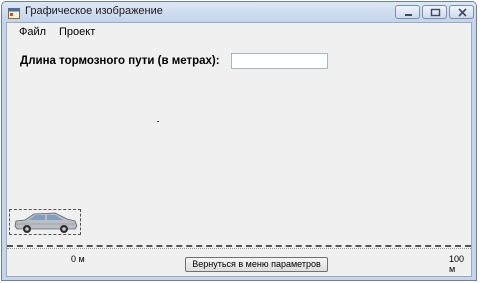 The height and width of the screenshot is (283, 480). What do you see at coordinates (32, 32) in the screenshot?
I see `menu-file: Файл` at bounding box center [32, 32].